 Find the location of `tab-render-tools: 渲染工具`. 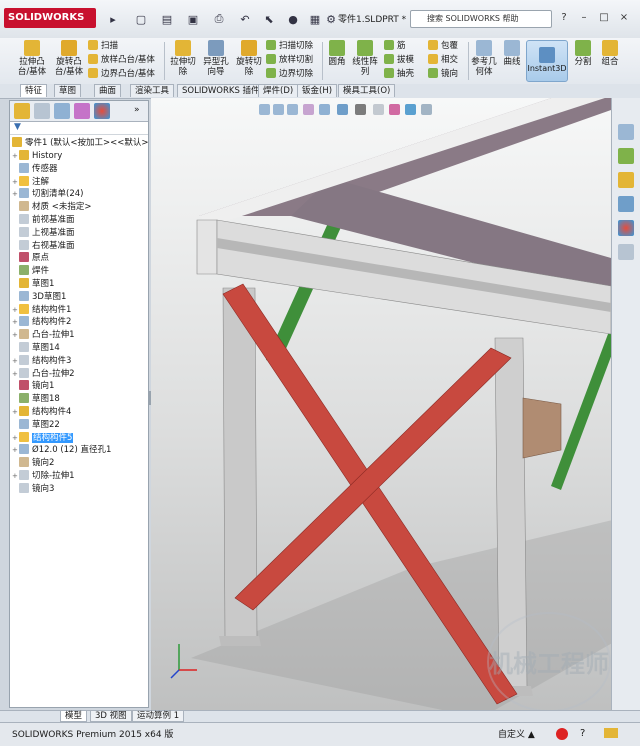

tab-render-tools: 渲染工具 is located at coordinates (152, 90).